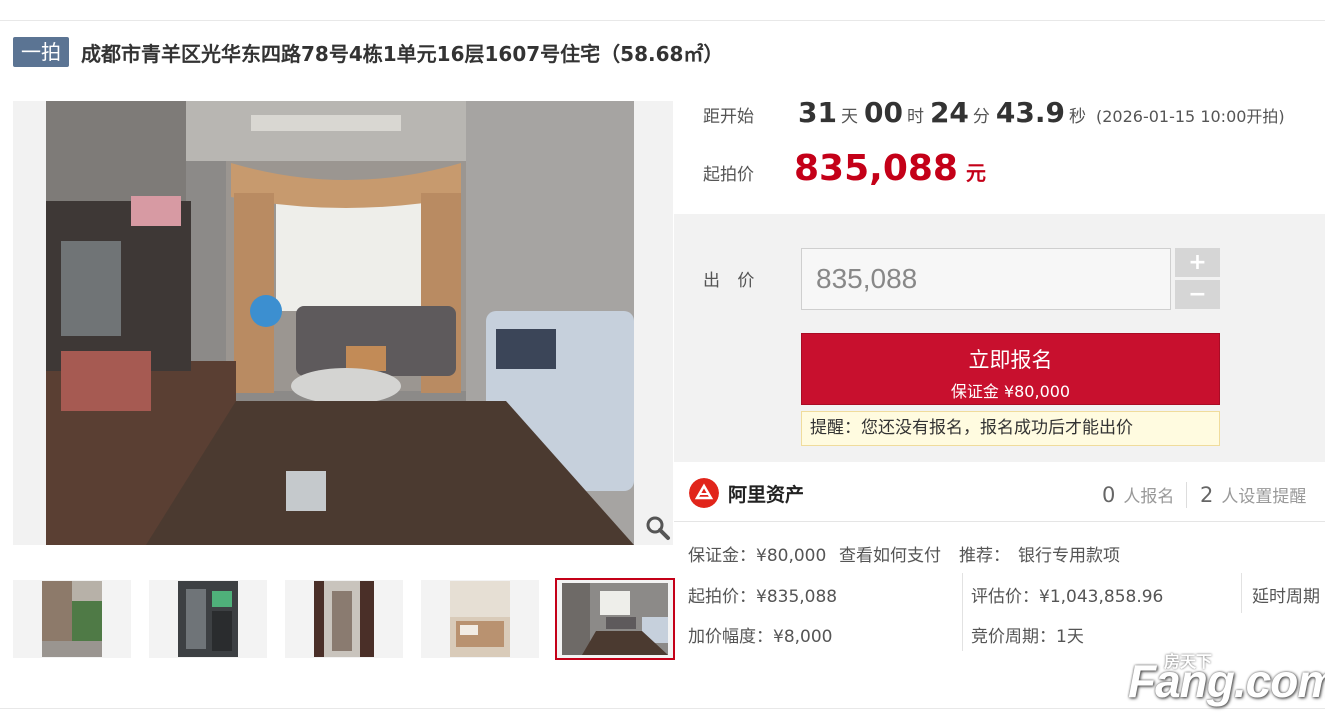  Describe the element at coordinates (1069, 553) in the screenshot. I see `bank-account-link: 银行专用款项` at that location.